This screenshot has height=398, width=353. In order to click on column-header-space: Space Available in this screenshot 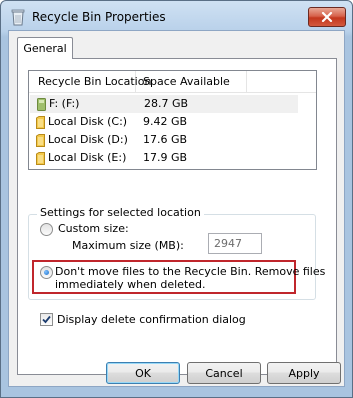, I will do `click(192, 82)`.